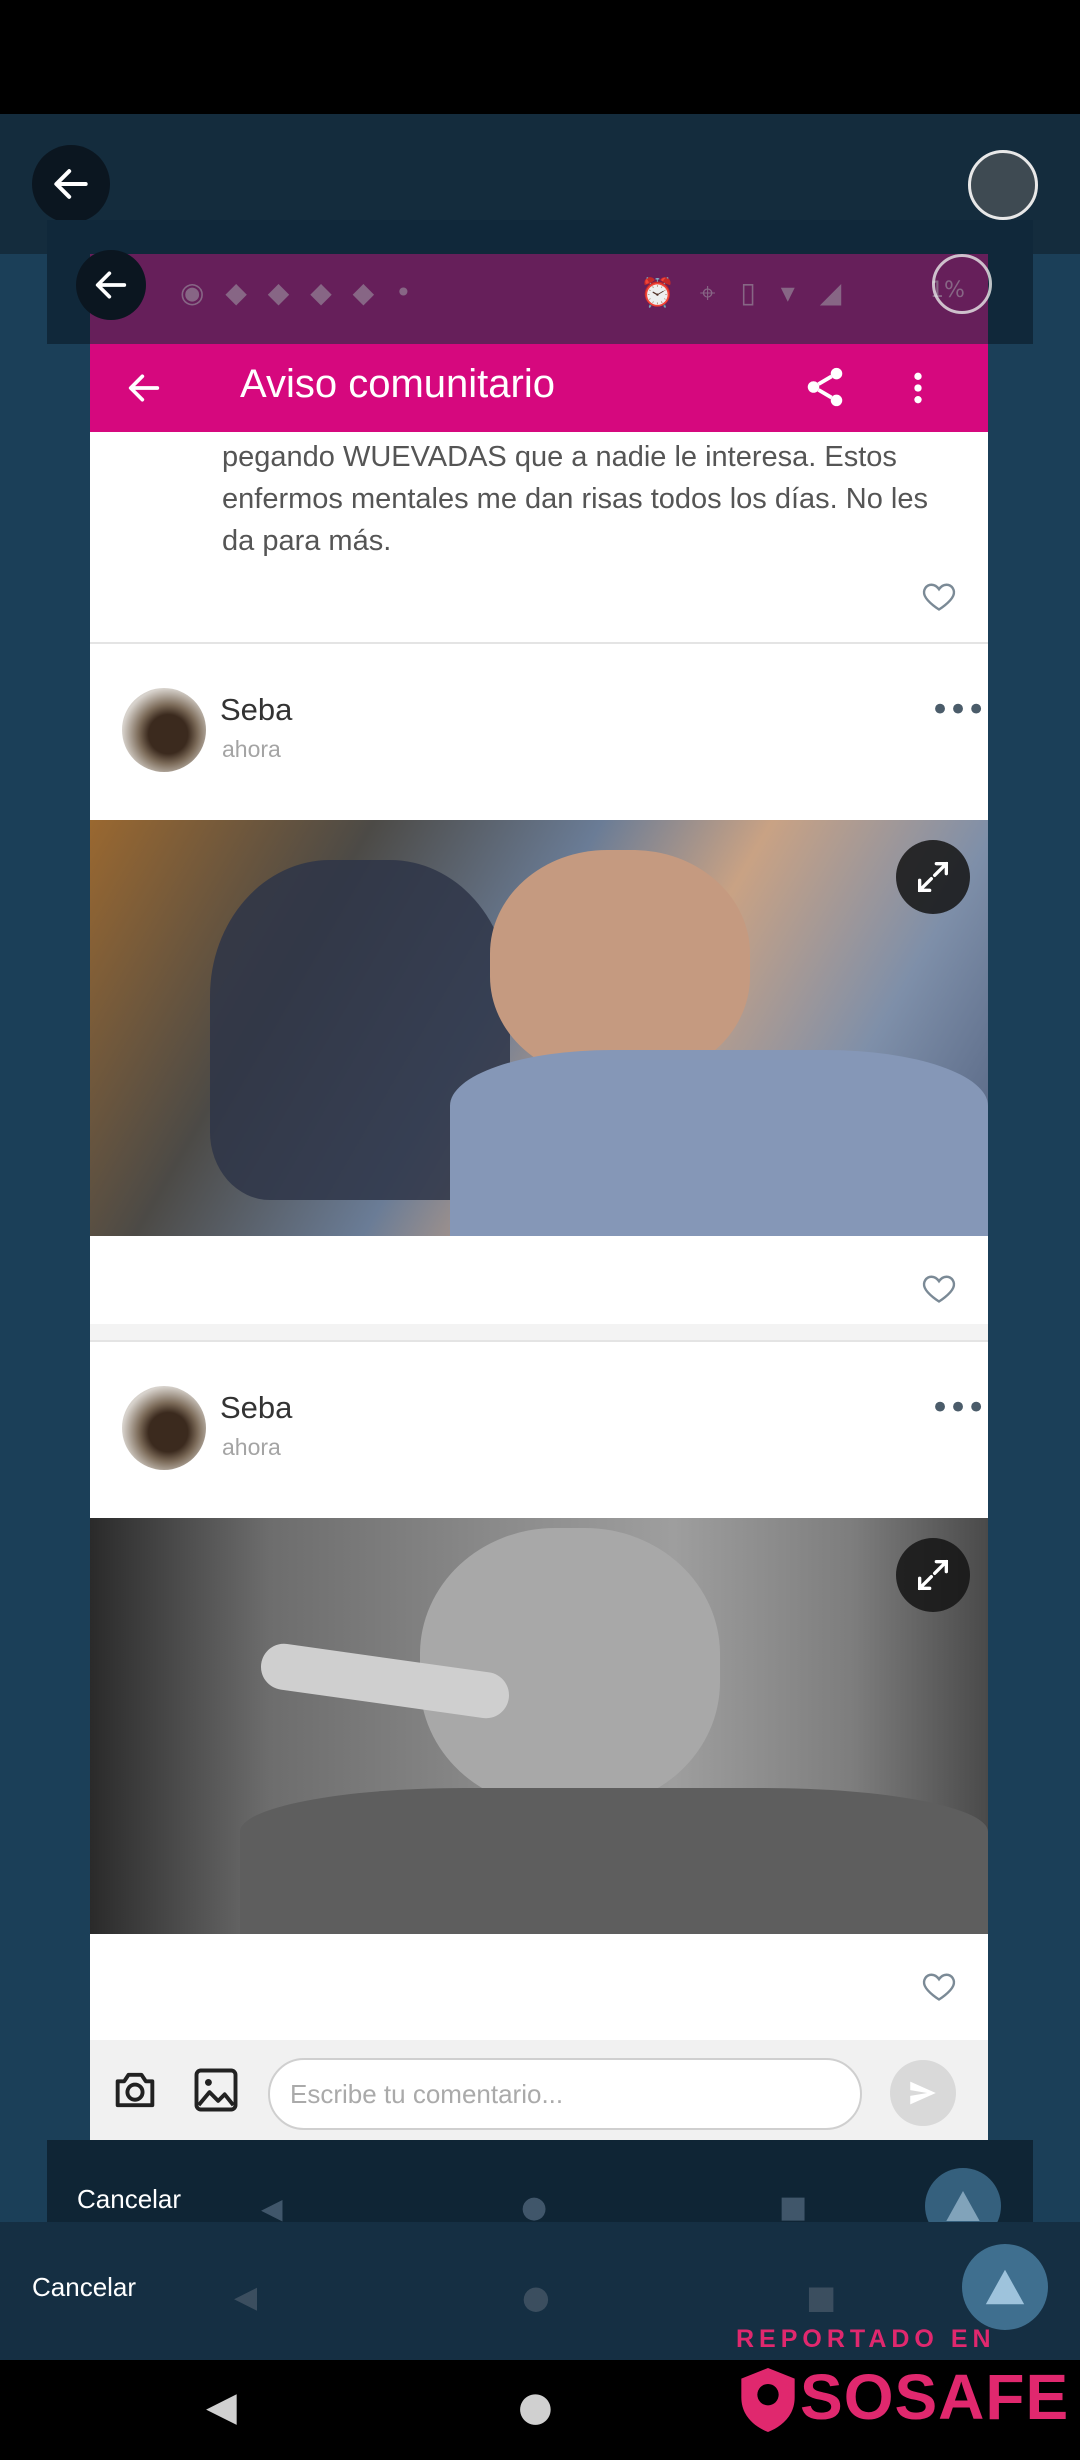  What do you see at coordinates (745, 292) in the screenshot?
I see `system-icons: ⏰ ⌖ ▯ ▾ ◢` at bounding box center [745, 292].